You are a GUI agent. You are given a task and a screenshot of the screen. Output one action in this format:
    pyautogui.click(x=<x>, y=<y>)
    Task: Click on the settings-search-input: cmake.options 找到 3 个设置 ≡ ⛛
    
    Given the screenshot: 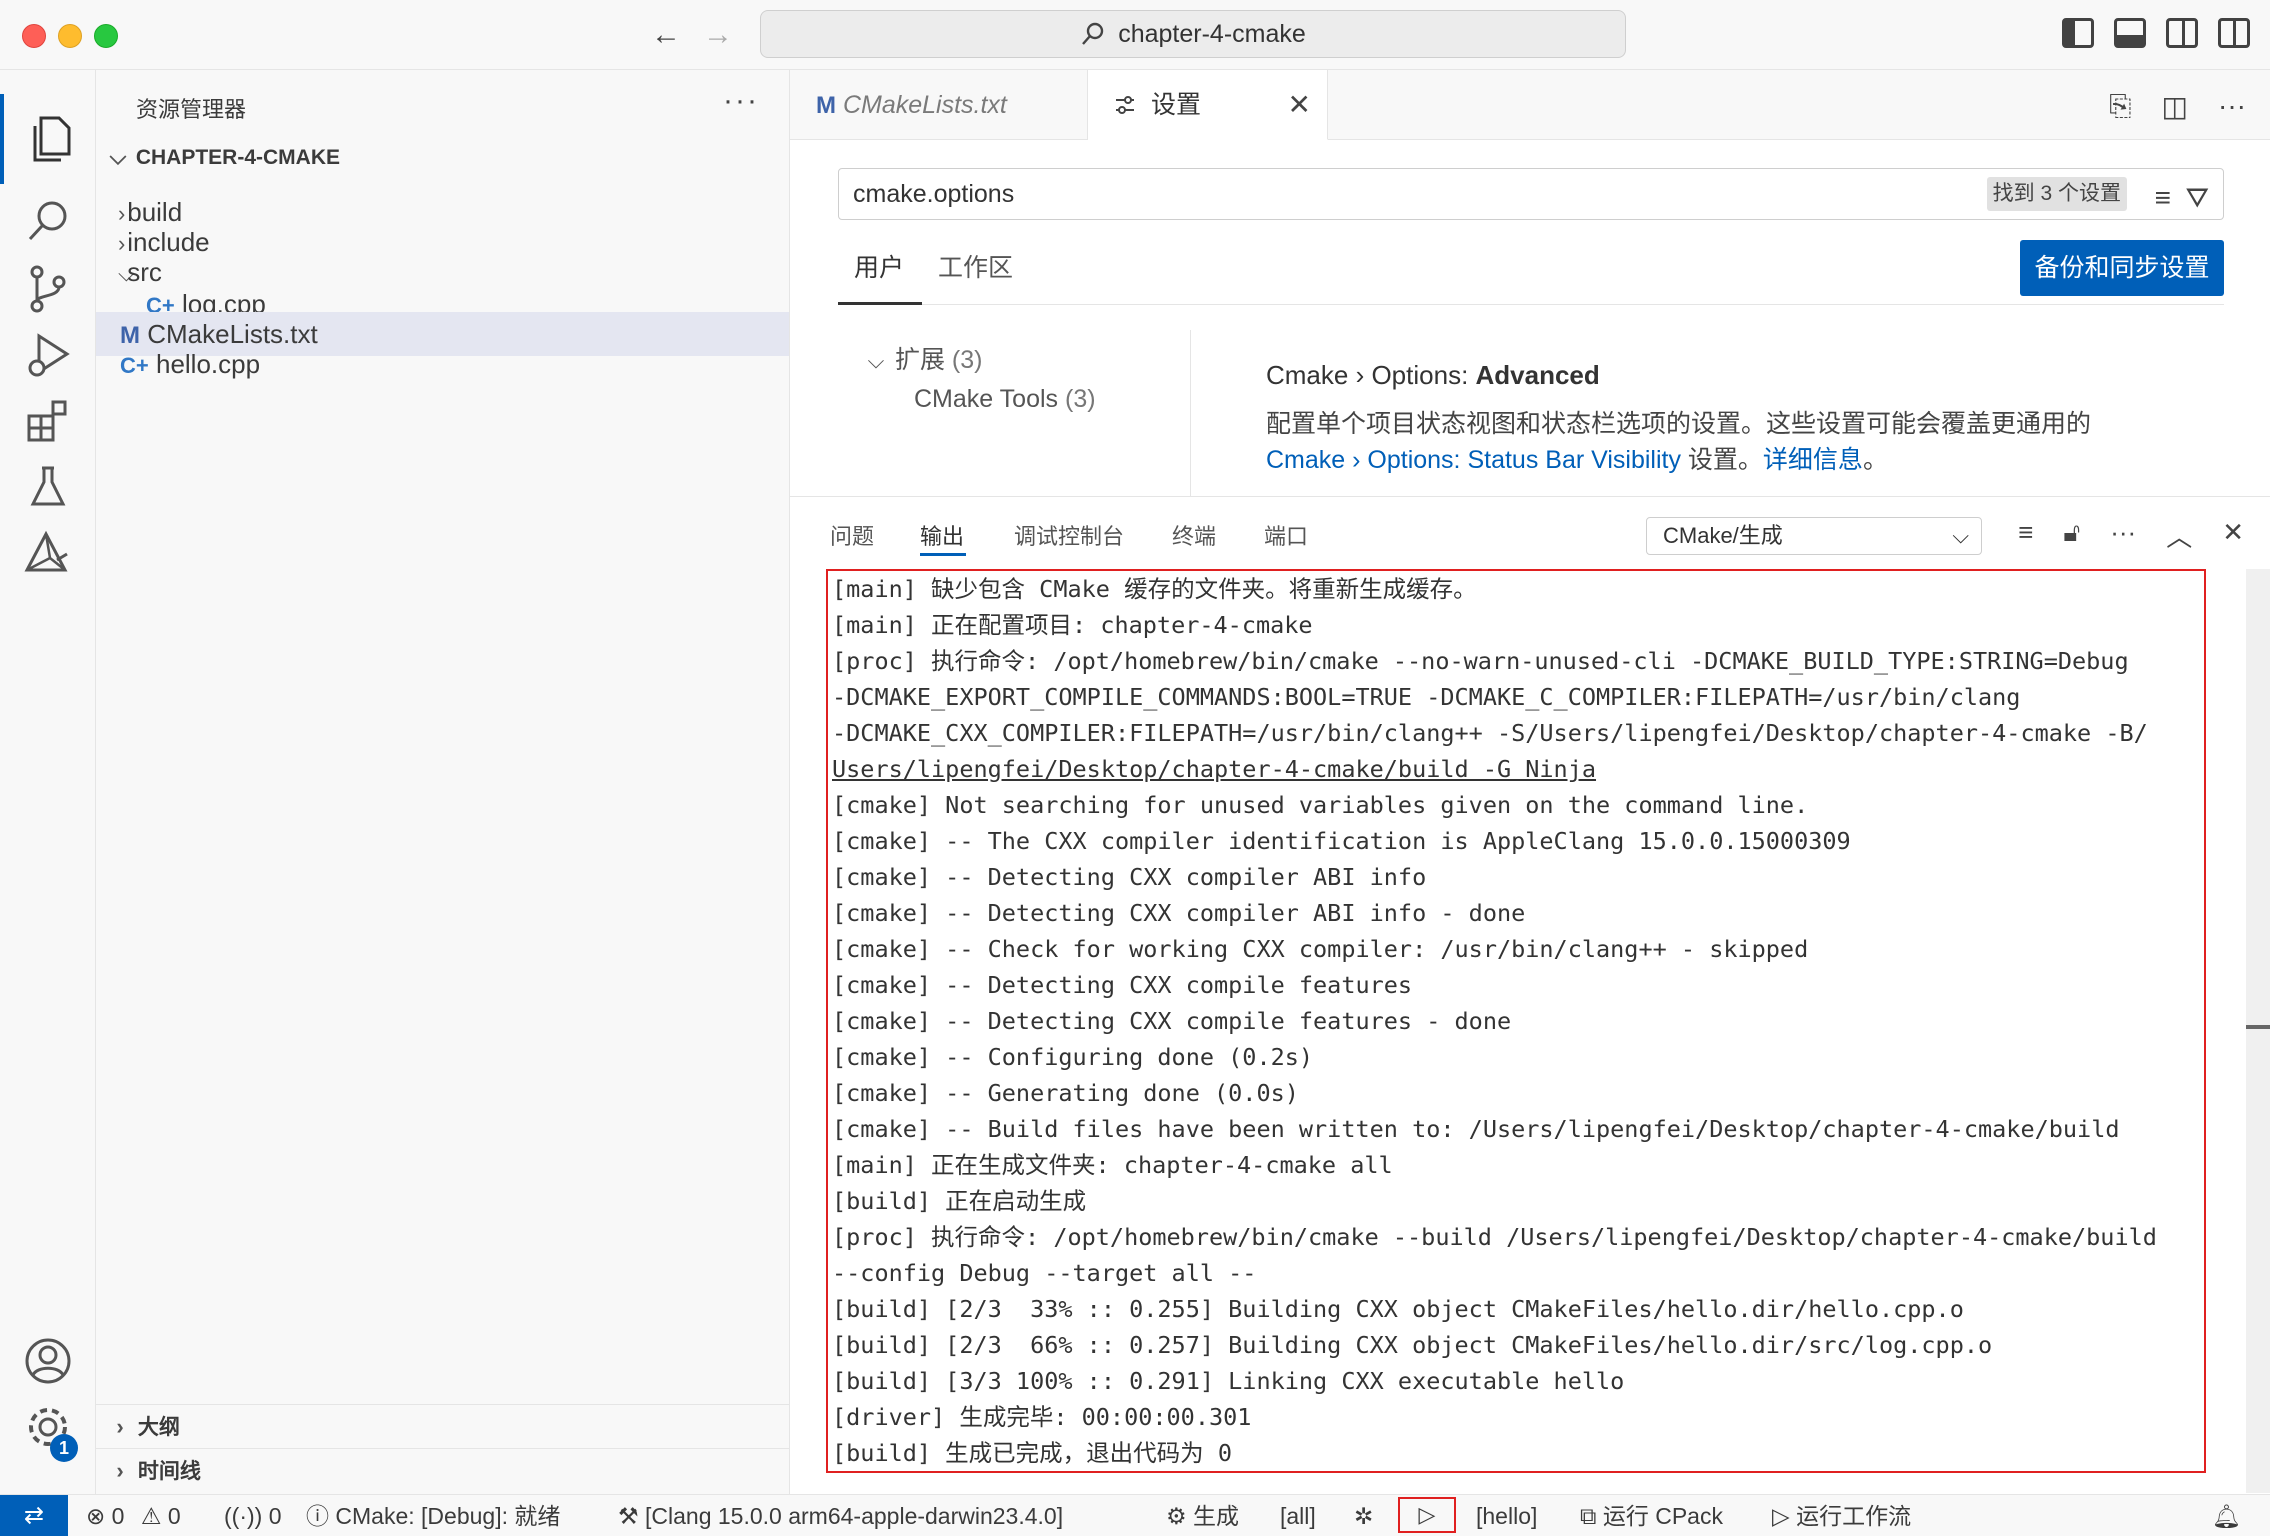 What is the action you would take?
    pyautogui.click(x=1531, y=194)
    